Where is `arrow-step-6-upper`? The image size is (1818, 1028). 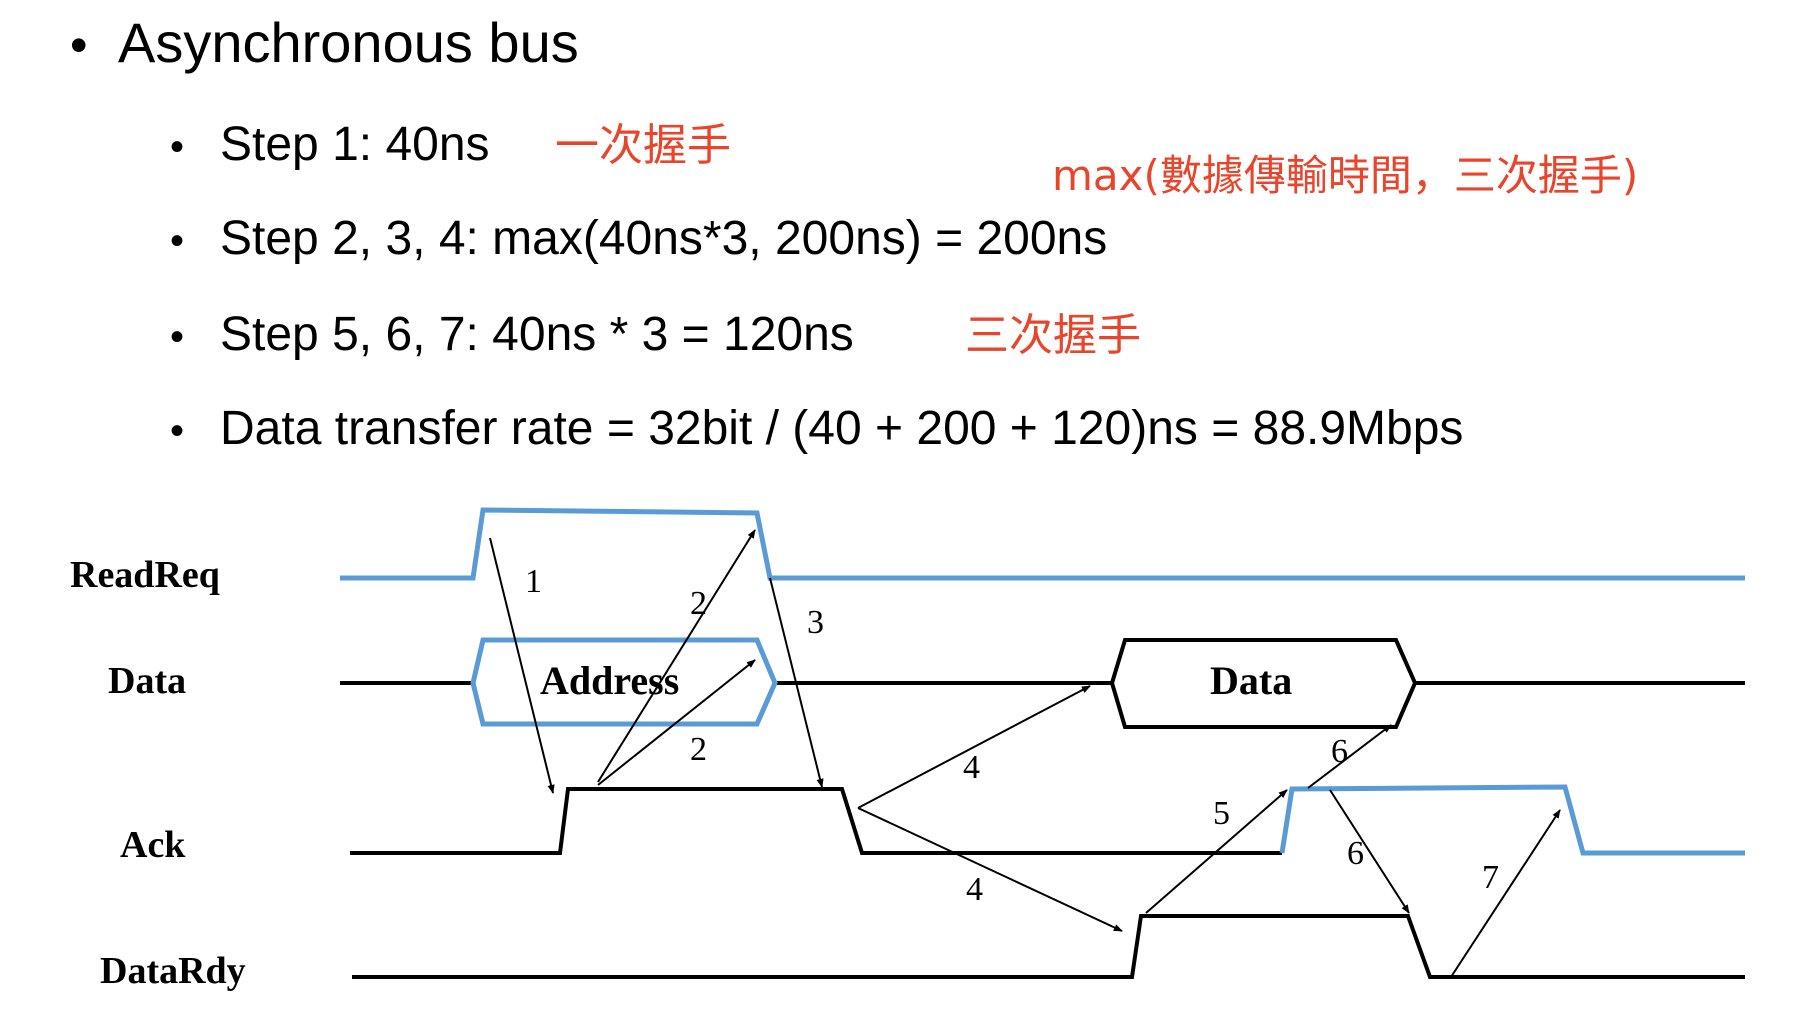
arrow-step-6-upper is located at coordinates (1349, 756).